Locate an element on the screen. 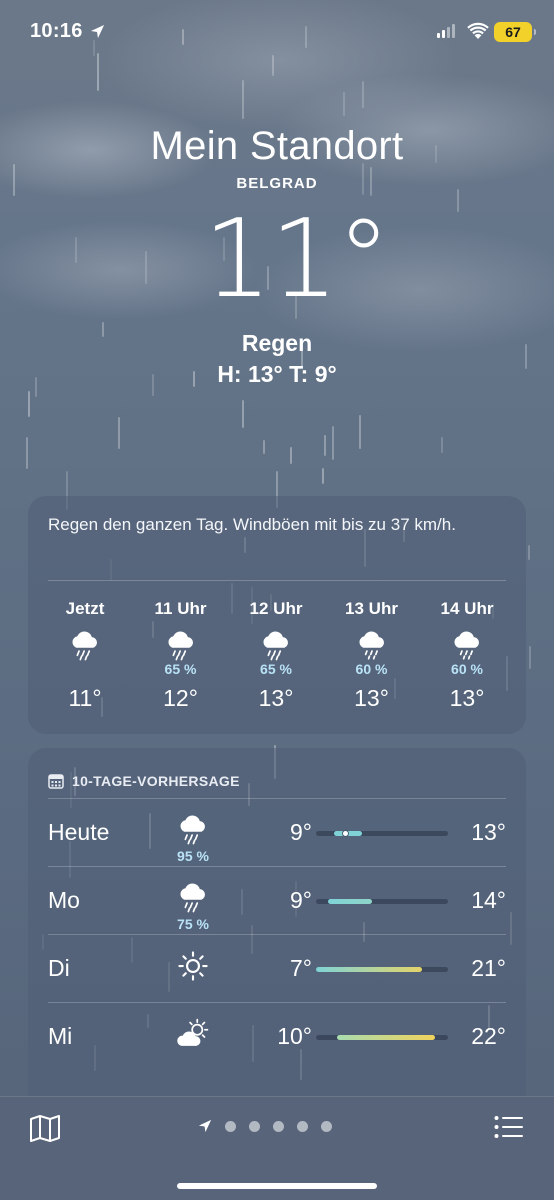 This screenshot has height=1200, width=554. daily-forecast-row: Heute 95 % 9° 13° is located at coordinates (277, 832).